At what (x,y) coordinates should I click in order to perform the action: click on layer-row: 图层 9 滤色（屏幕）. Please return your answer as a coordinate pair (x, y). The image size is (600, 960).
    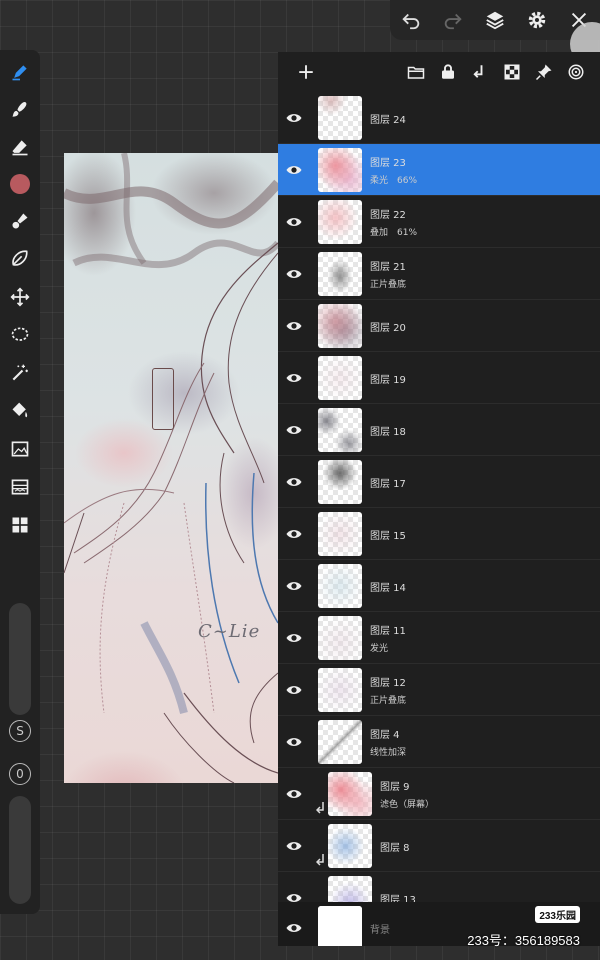
    Looking at the image, I should click on (439, 794).